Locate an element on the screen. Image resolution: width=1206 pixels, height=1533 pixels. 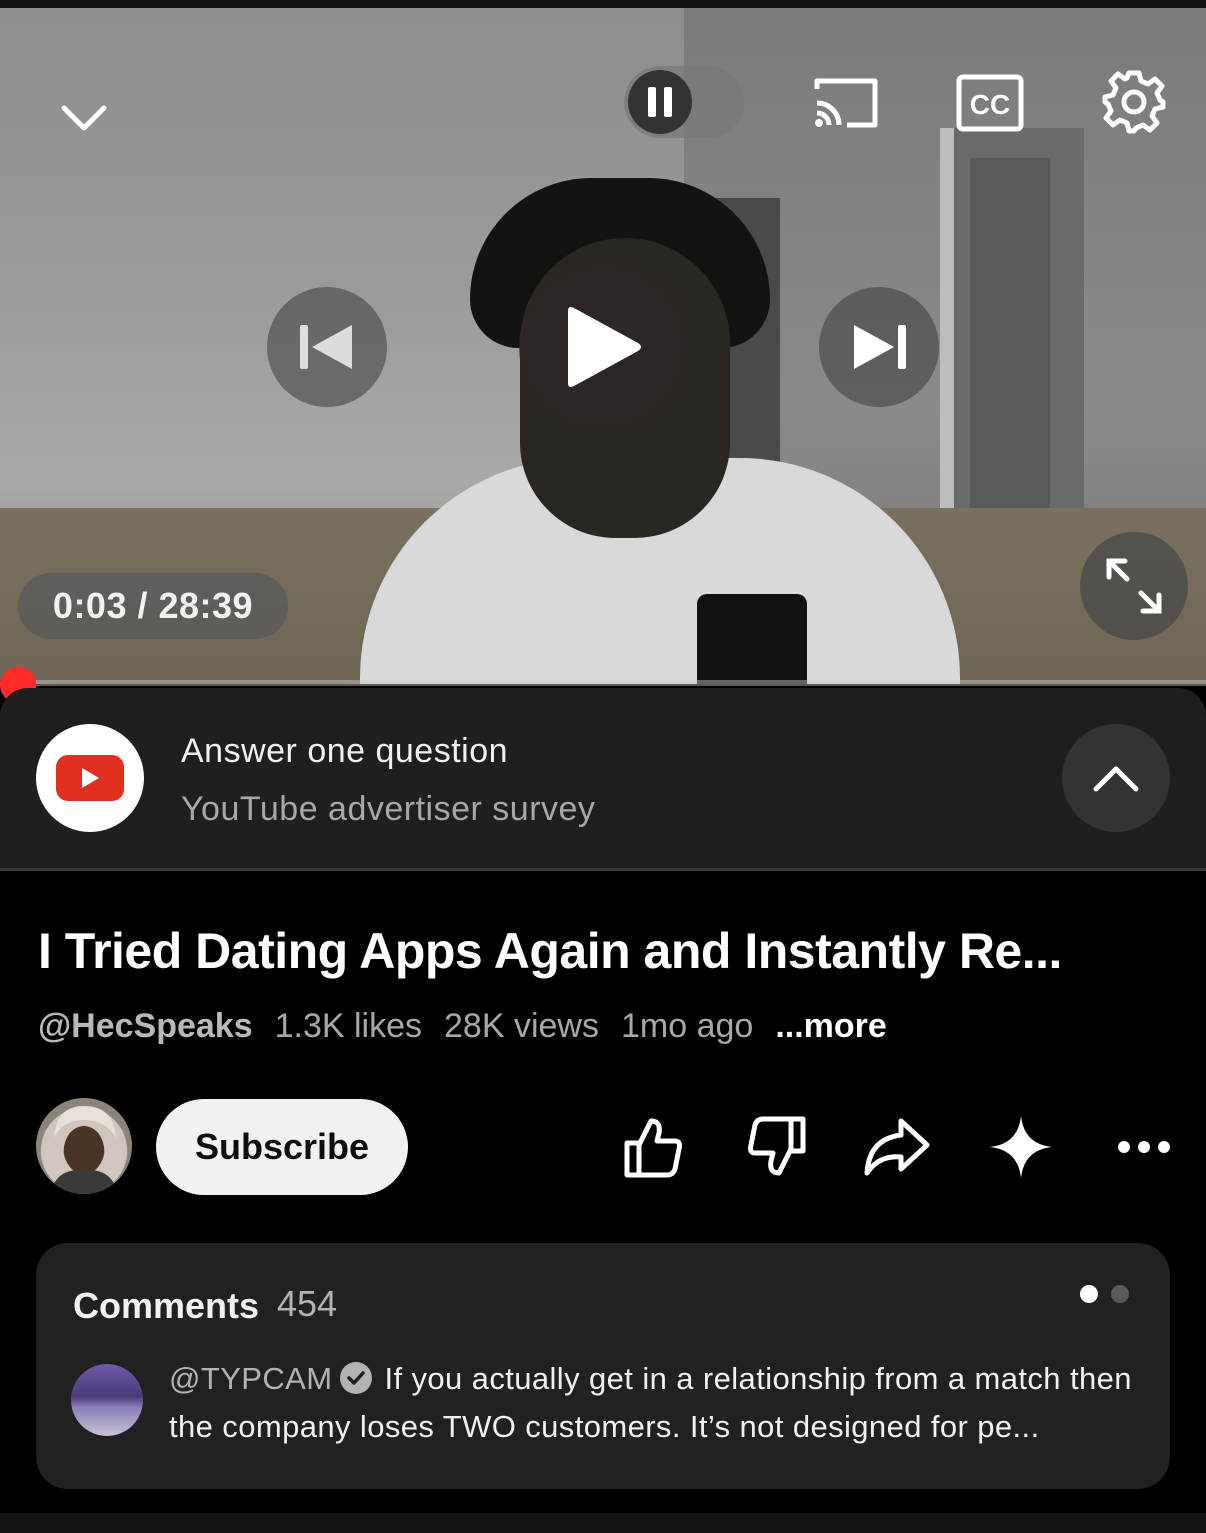
thumbs-up-icon is located at coordinates (653, 1147).